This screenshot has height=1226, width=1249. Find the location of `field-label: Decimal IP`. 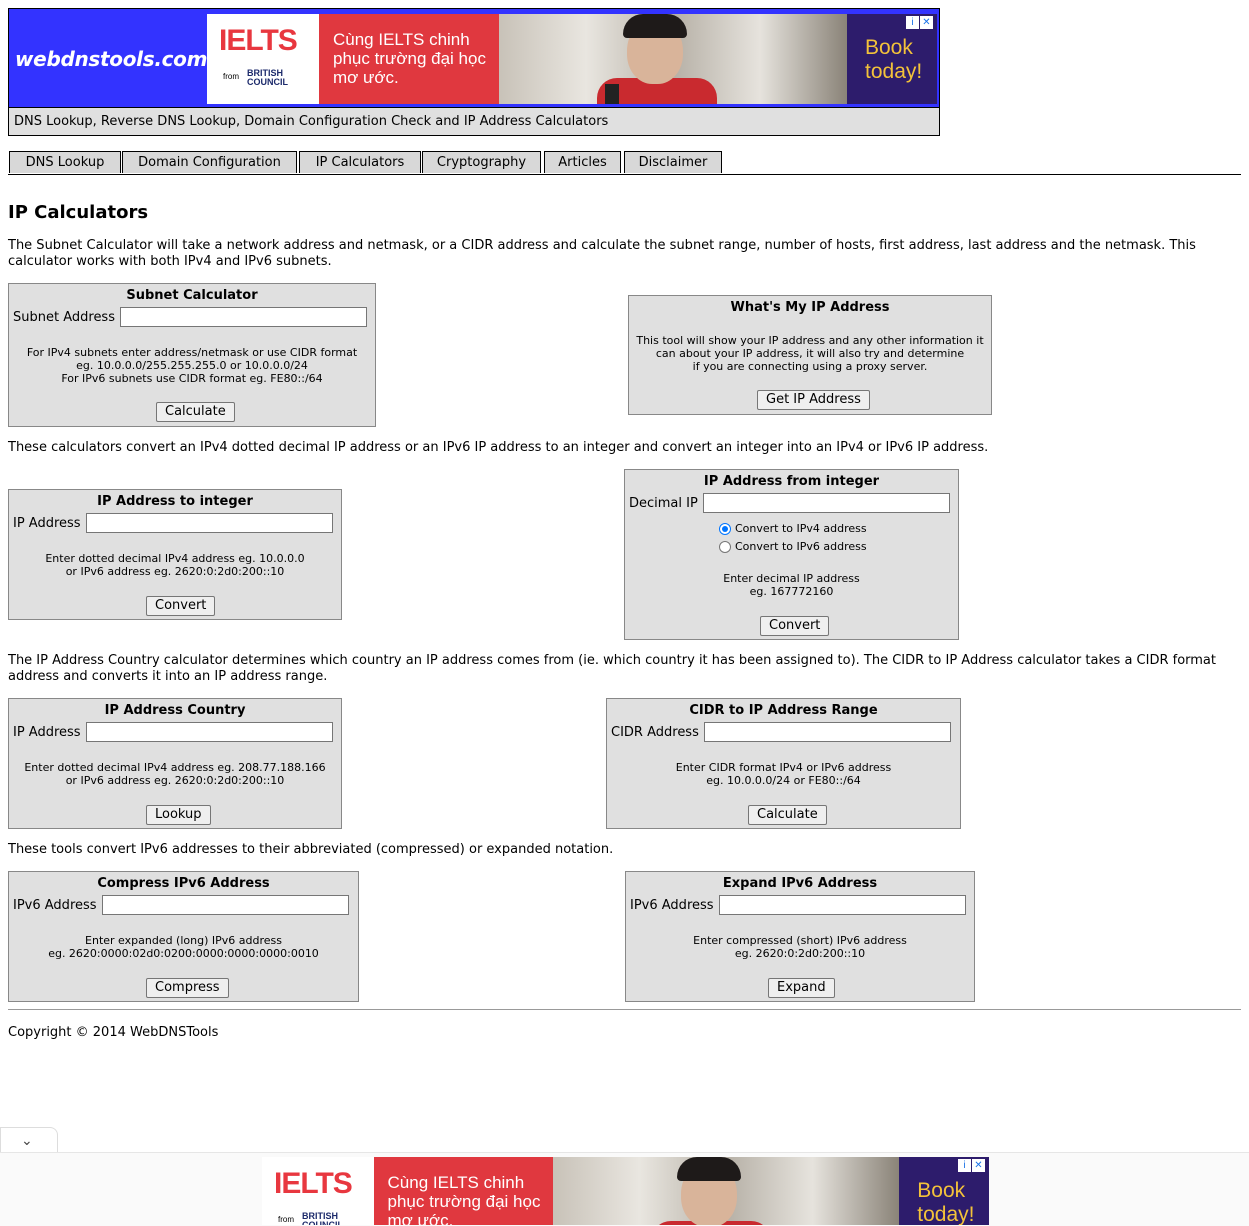

field-label: Decimal IP is located at coordinates (663, 503).